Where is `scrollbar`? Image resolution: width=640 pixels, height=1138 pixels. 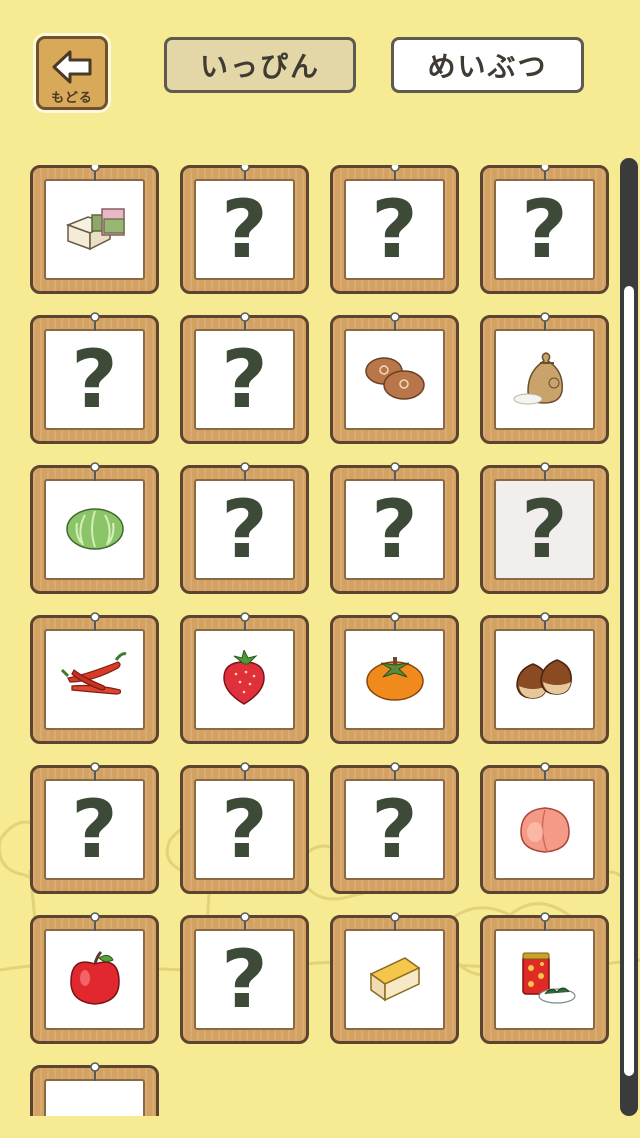
scrollbar is located at coordinates (629, 637).